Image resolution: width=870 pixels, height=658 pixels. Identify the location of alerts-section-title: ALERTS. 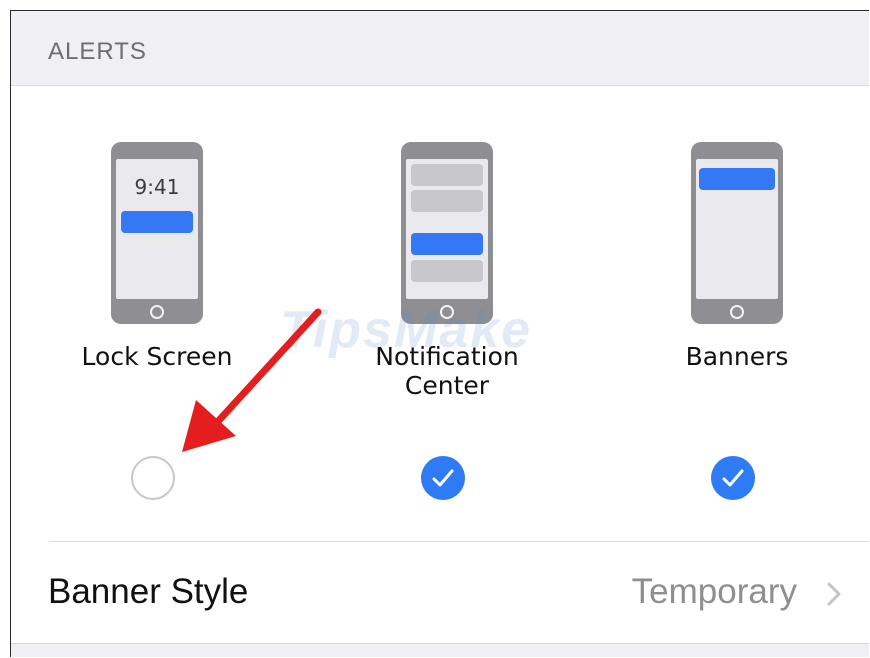
(97, 51).